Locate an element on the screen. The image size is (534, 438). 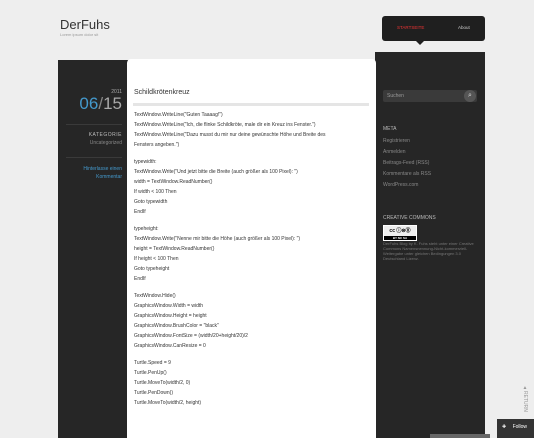
code-line: typeheight: is located at coordinates (146, 229).